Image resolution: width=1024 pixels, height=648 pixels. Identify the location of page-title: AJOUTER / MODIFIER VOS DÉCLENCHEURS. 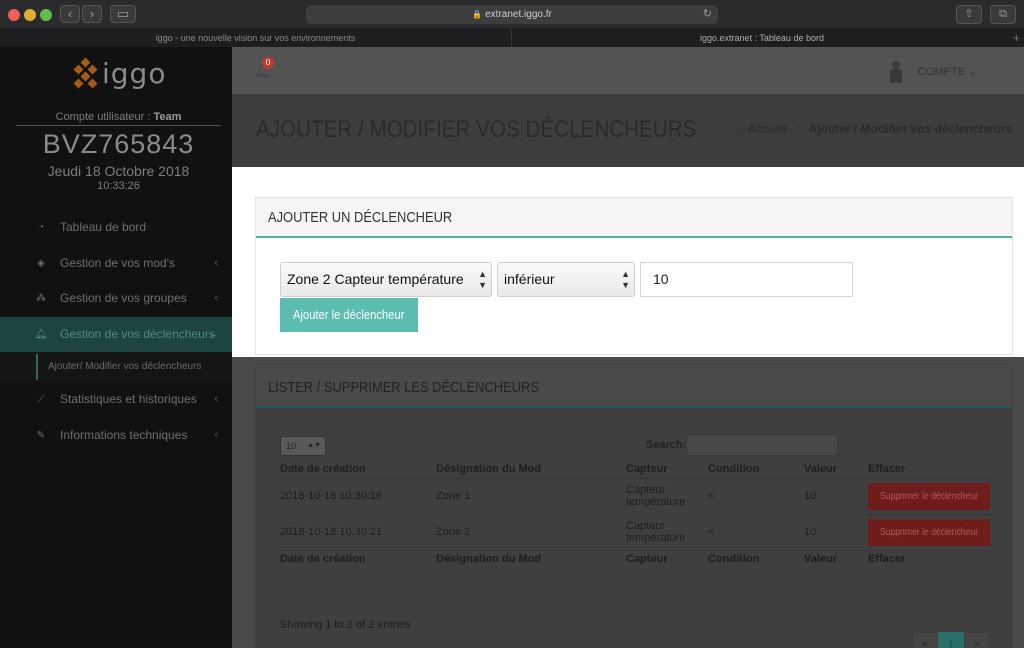
(476, 129).